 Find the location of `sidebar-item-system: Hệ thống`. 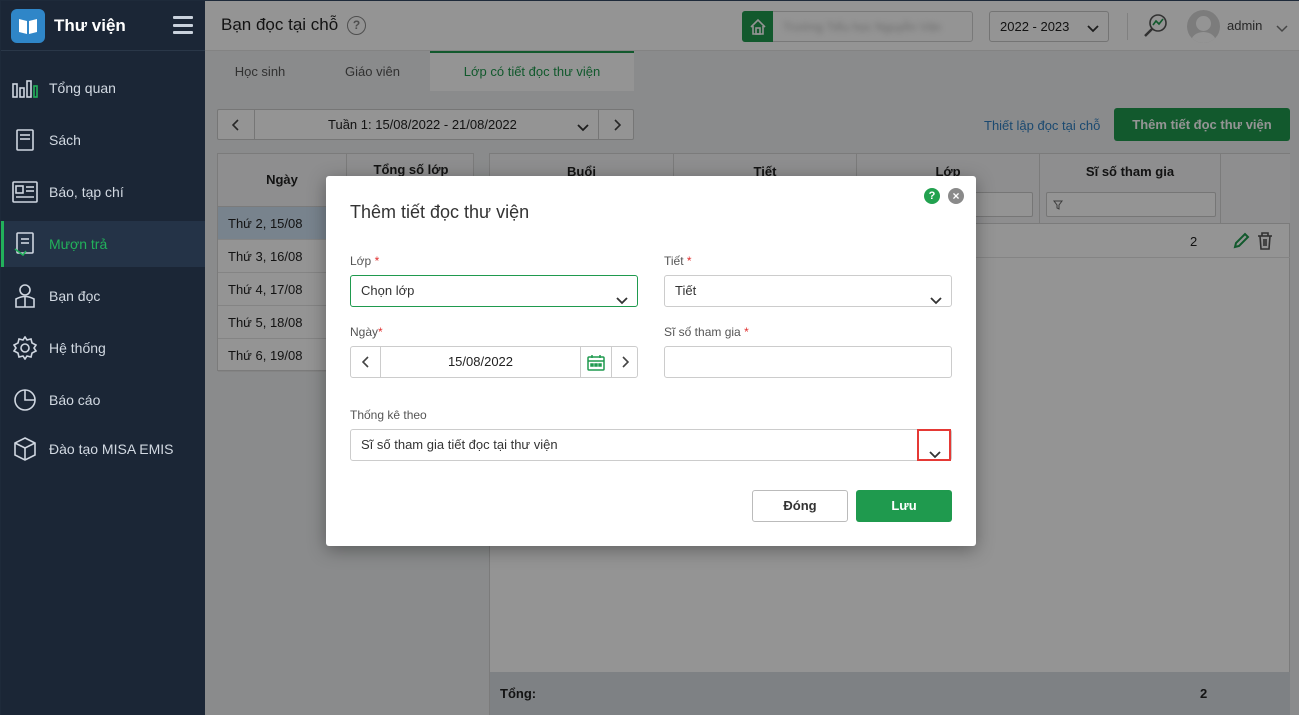

sidebar-item-system: Hệ thống is located at coordinates (103, 348).